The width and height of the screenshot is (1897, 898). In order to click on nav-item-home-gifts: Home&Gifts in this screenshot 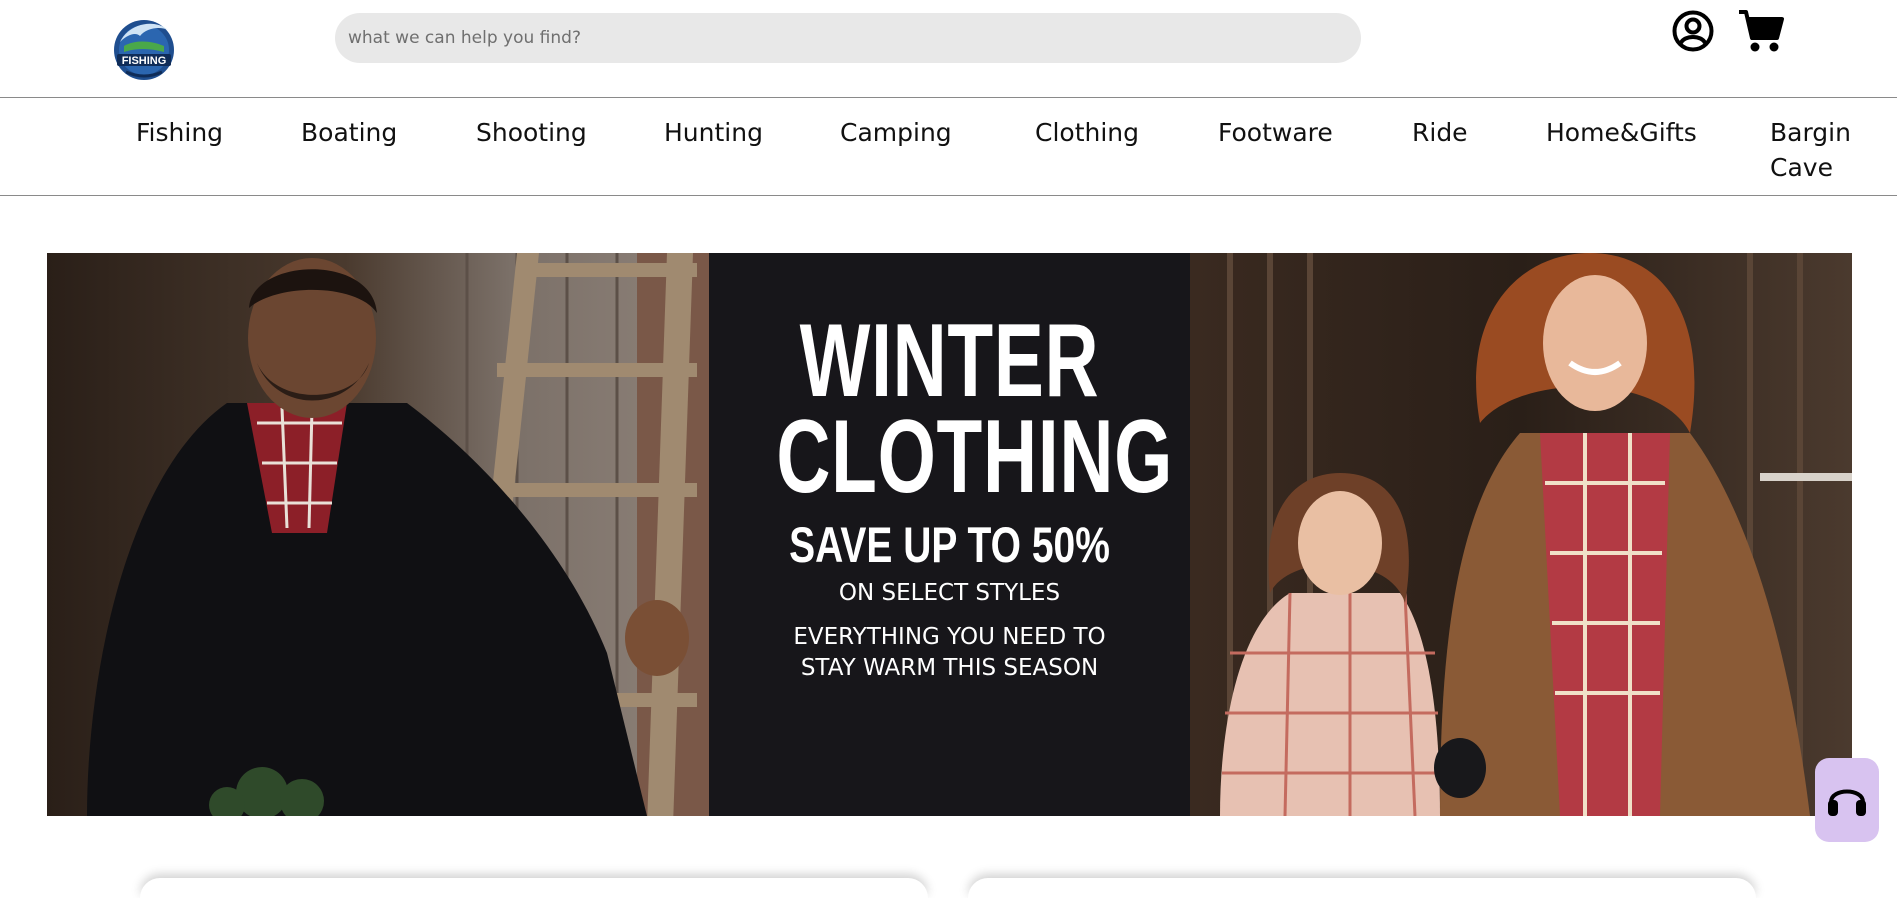, I will do `click(1621, 132)`.